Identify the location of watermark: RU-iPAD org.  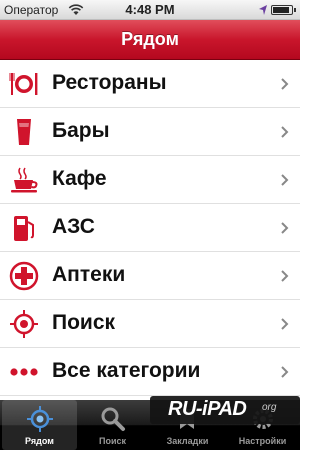
(225, 410).